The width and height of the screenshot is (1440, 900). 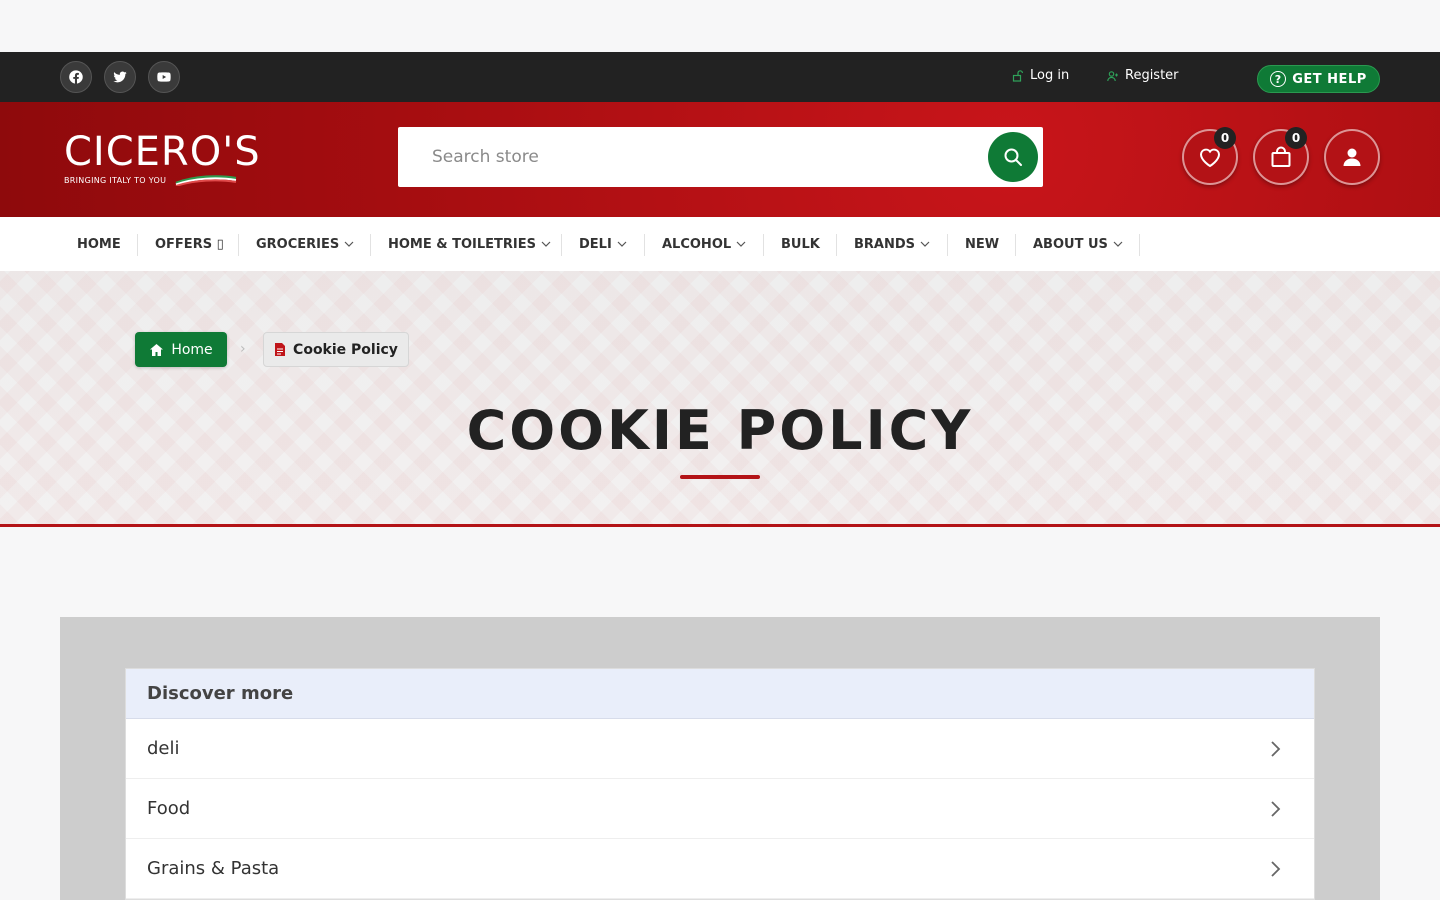 I want to click on wishlist-button: 0, so click(x=1210, y=156).